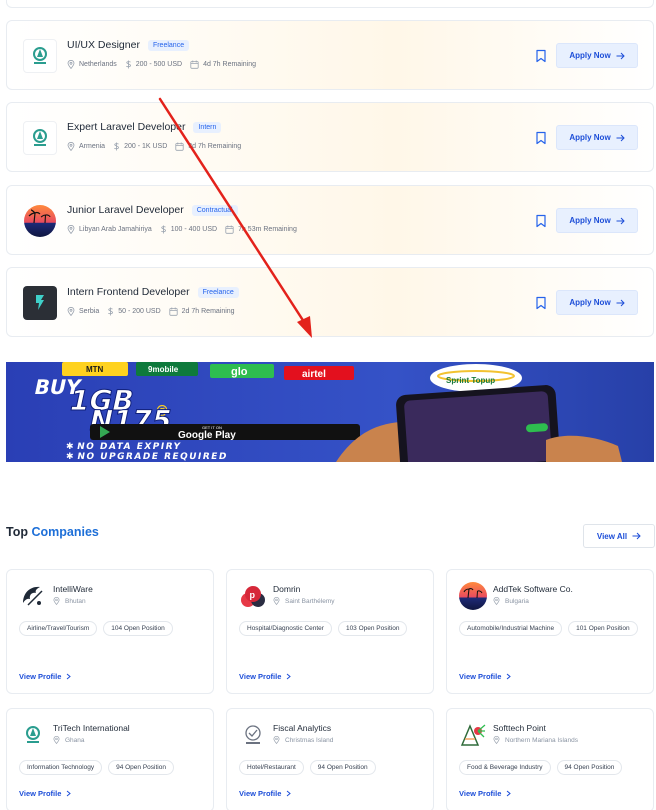 The height and width of the screenshot is (810, 656). Describe the element at coordinates (92, 146) in the screenshot. I see `job-location: Armenia` at that location.